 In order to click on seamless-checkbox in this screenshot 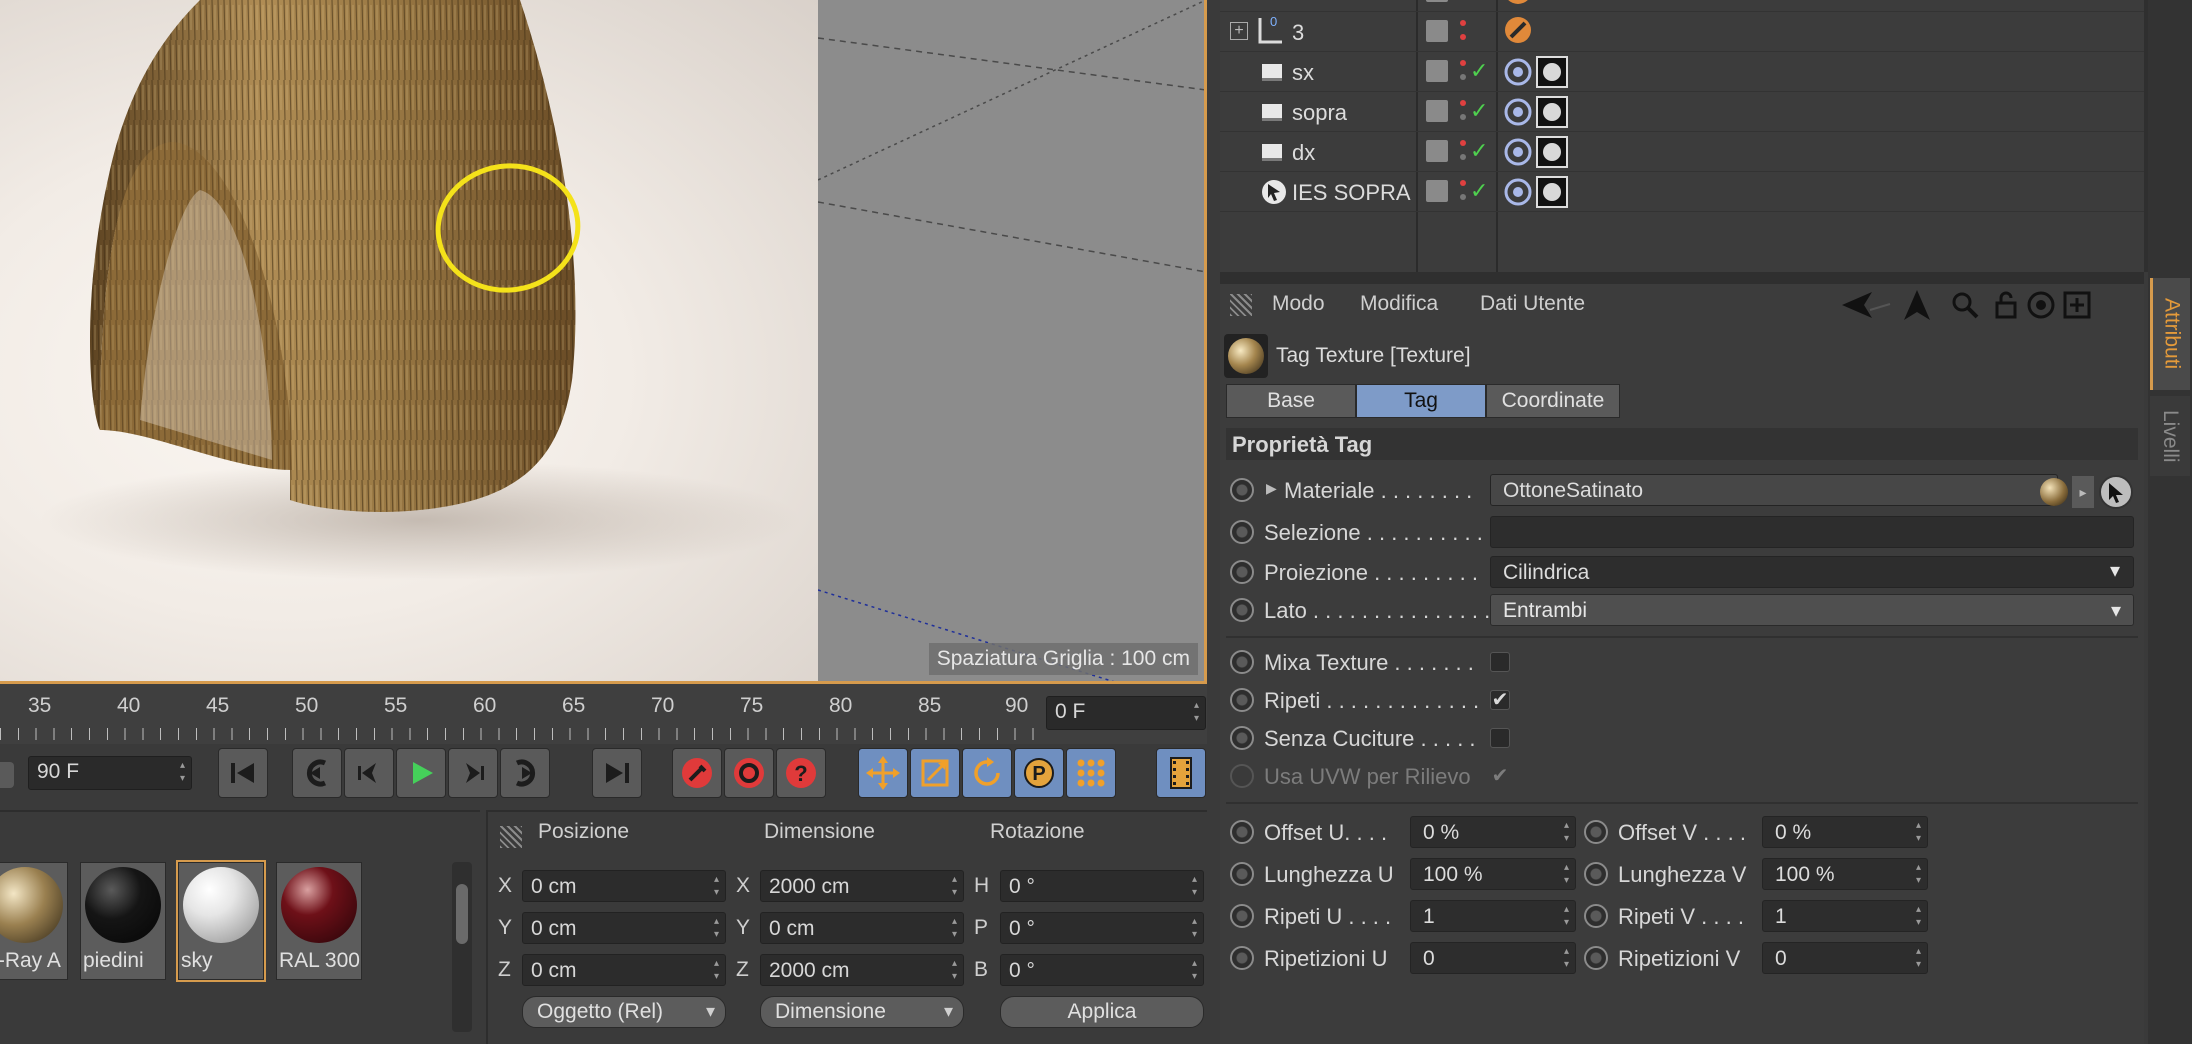, I will do `click(1500, 738)`.